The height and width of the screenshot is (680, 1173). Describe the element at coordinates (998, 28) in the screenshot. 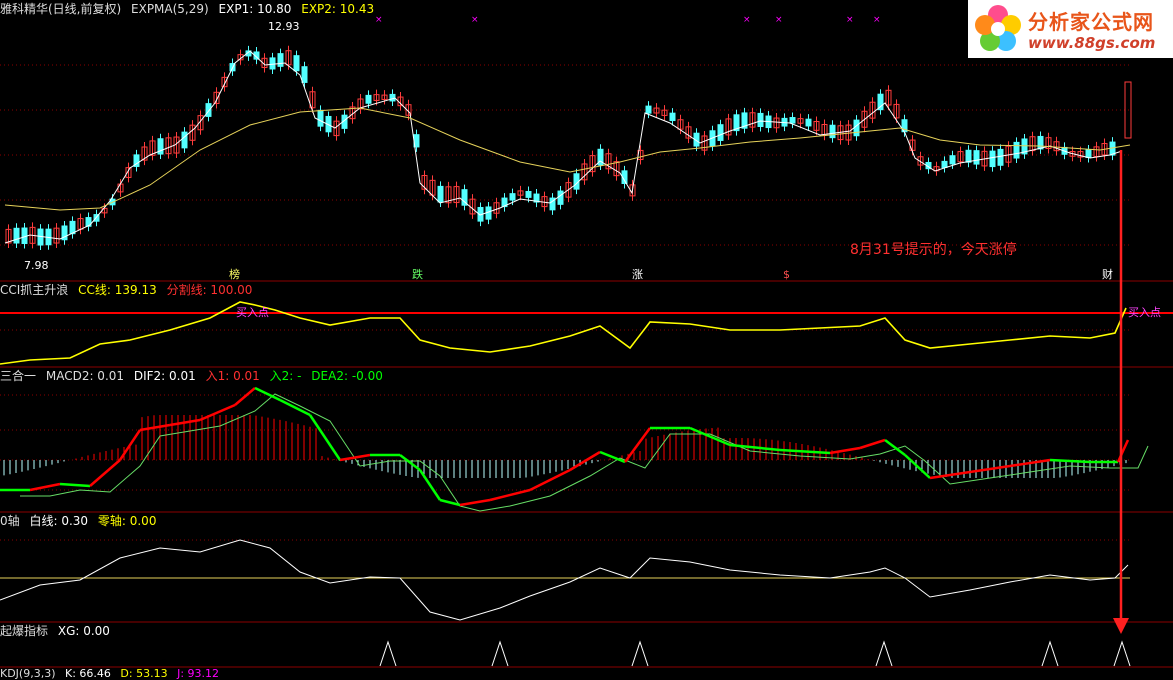

I see `flower-logo-icon` at that location.